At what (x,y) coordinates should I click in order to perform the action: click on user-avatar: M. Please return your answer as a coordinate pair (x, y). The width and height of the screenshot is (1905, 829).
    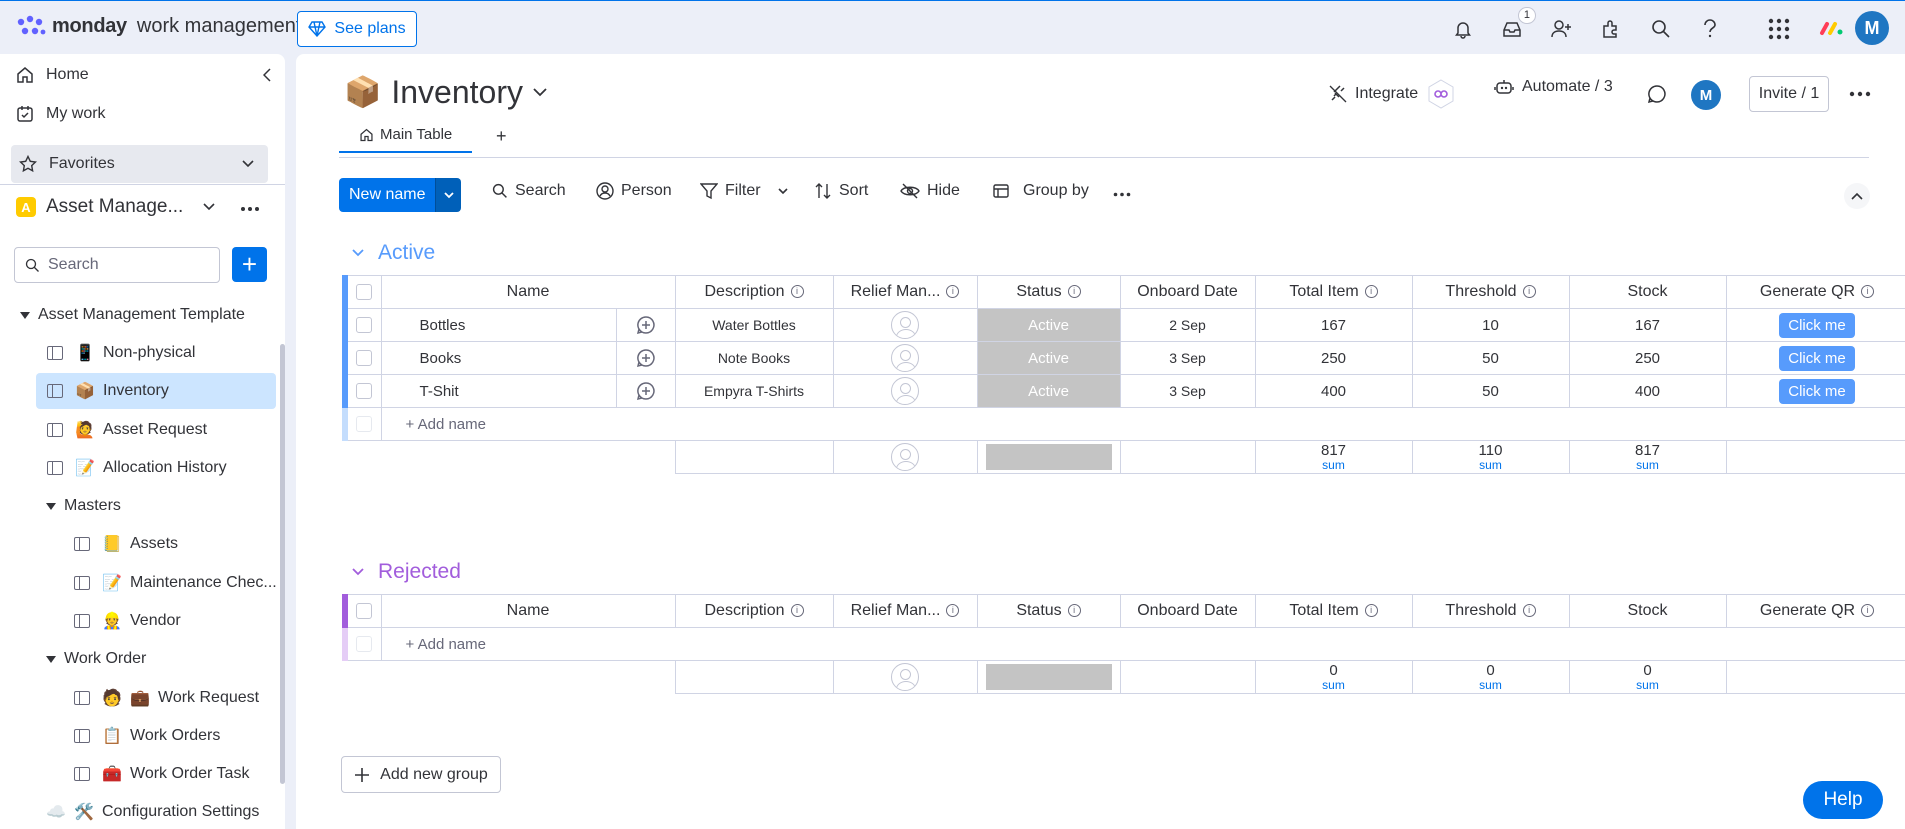
    Looking at the image, I should click on (1872, 28).